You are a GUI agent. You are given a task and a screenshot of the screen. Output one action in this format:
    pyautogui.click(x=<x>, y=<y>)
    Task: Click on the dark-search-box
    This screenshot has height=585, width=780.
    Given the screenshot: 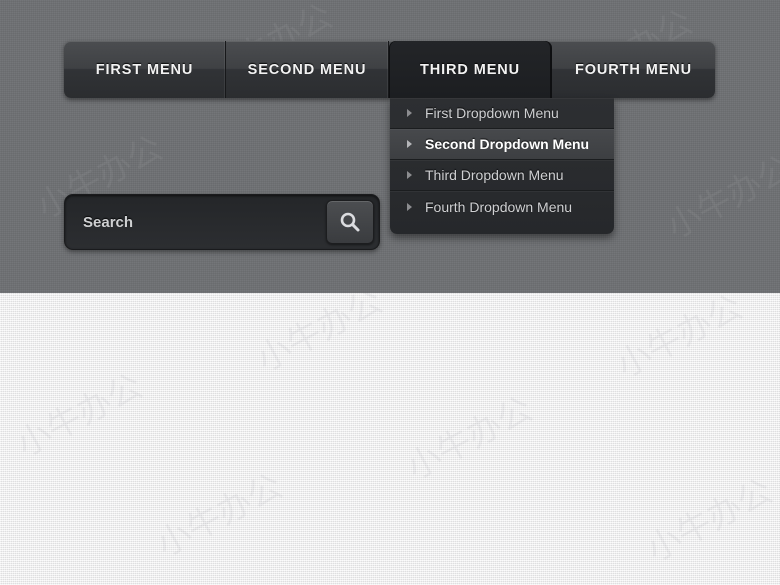 What is the action you would take?
    pyautogui.click(x=222, y=222)
    